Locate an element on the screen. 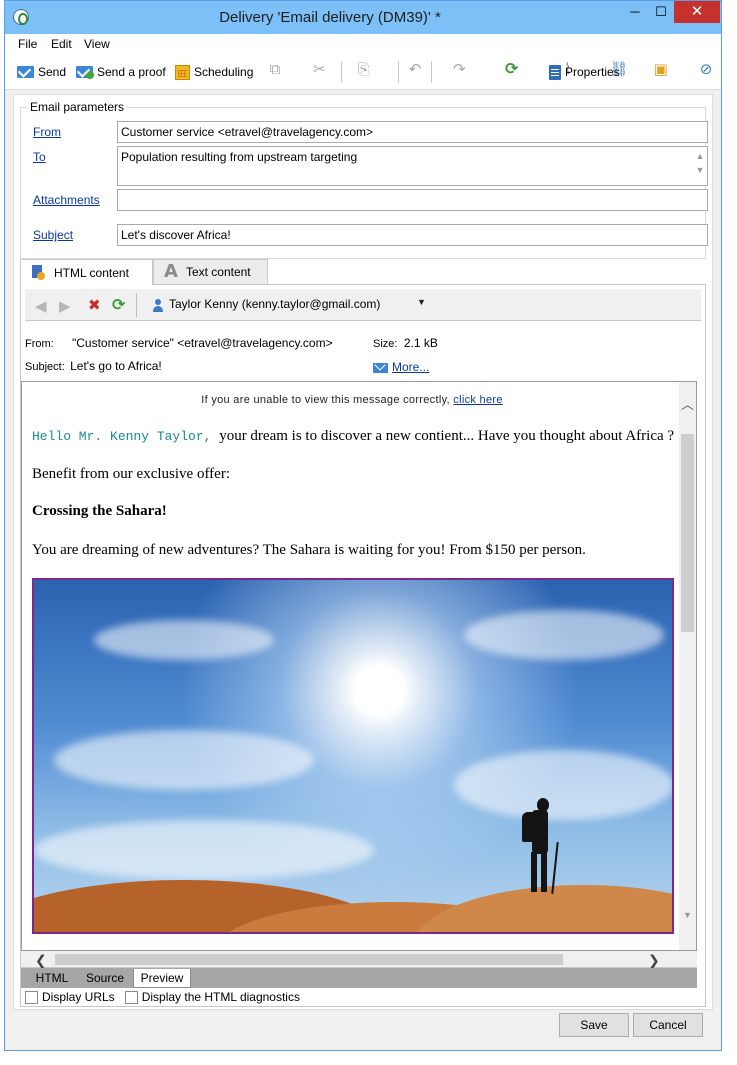 The image size is (737, 1065). title-bar: Delivery 'Email delivery (DM39)' * ─ ☐ ✕ is located at coordinates (363, 17).